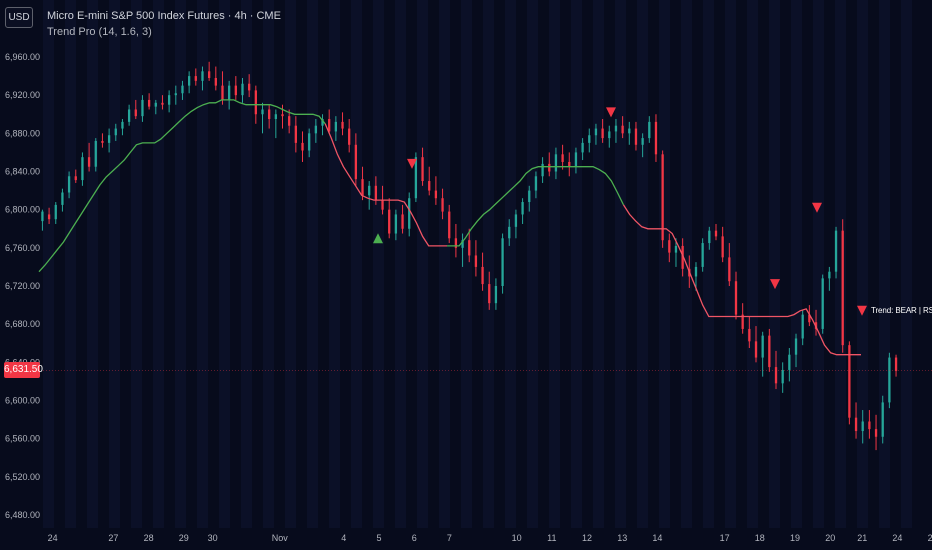 The image size is (932, 550). I want to click on y-tick-label: 6,680.00, so click(22, 324).